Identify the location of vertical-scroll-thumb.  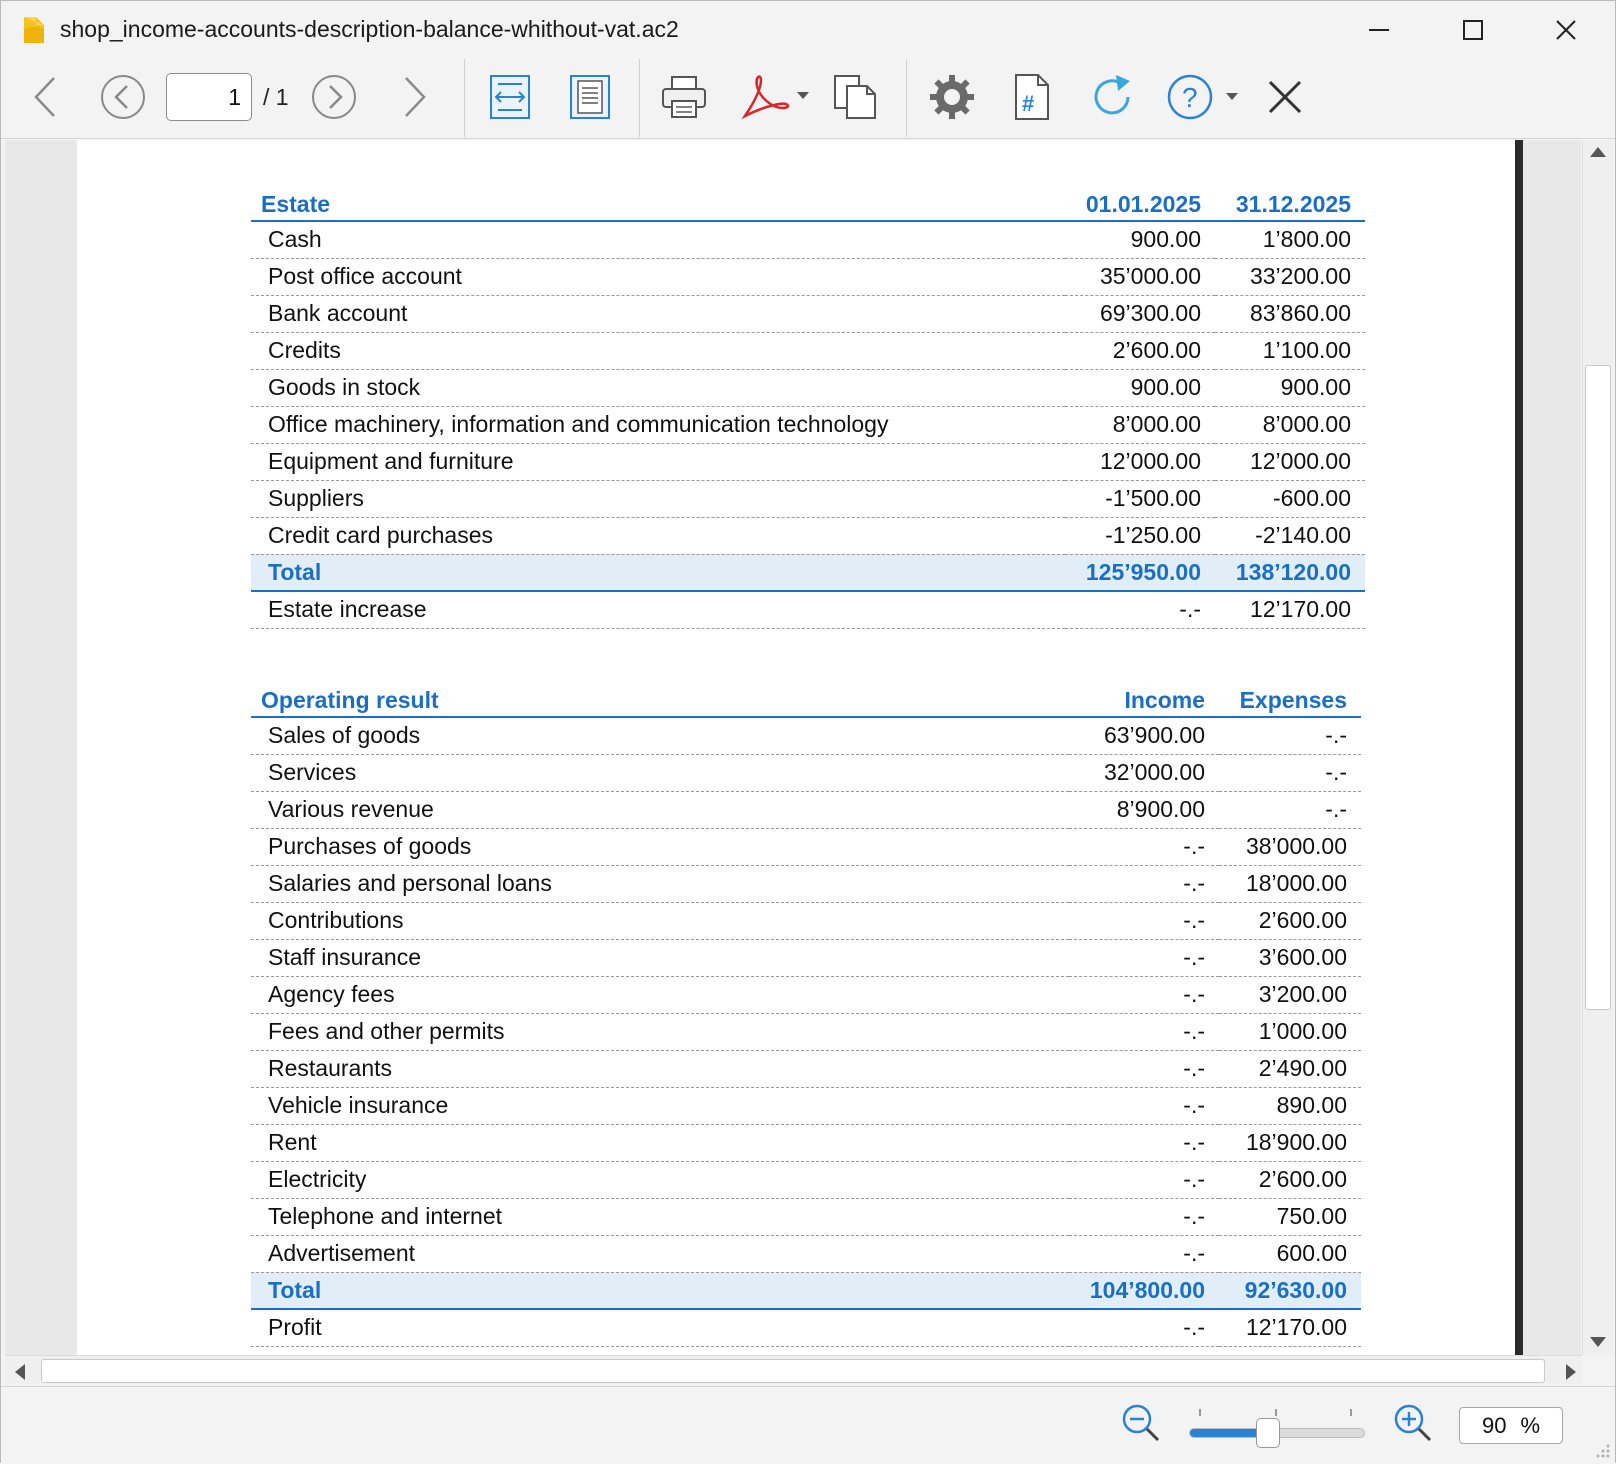
(1598, 687).